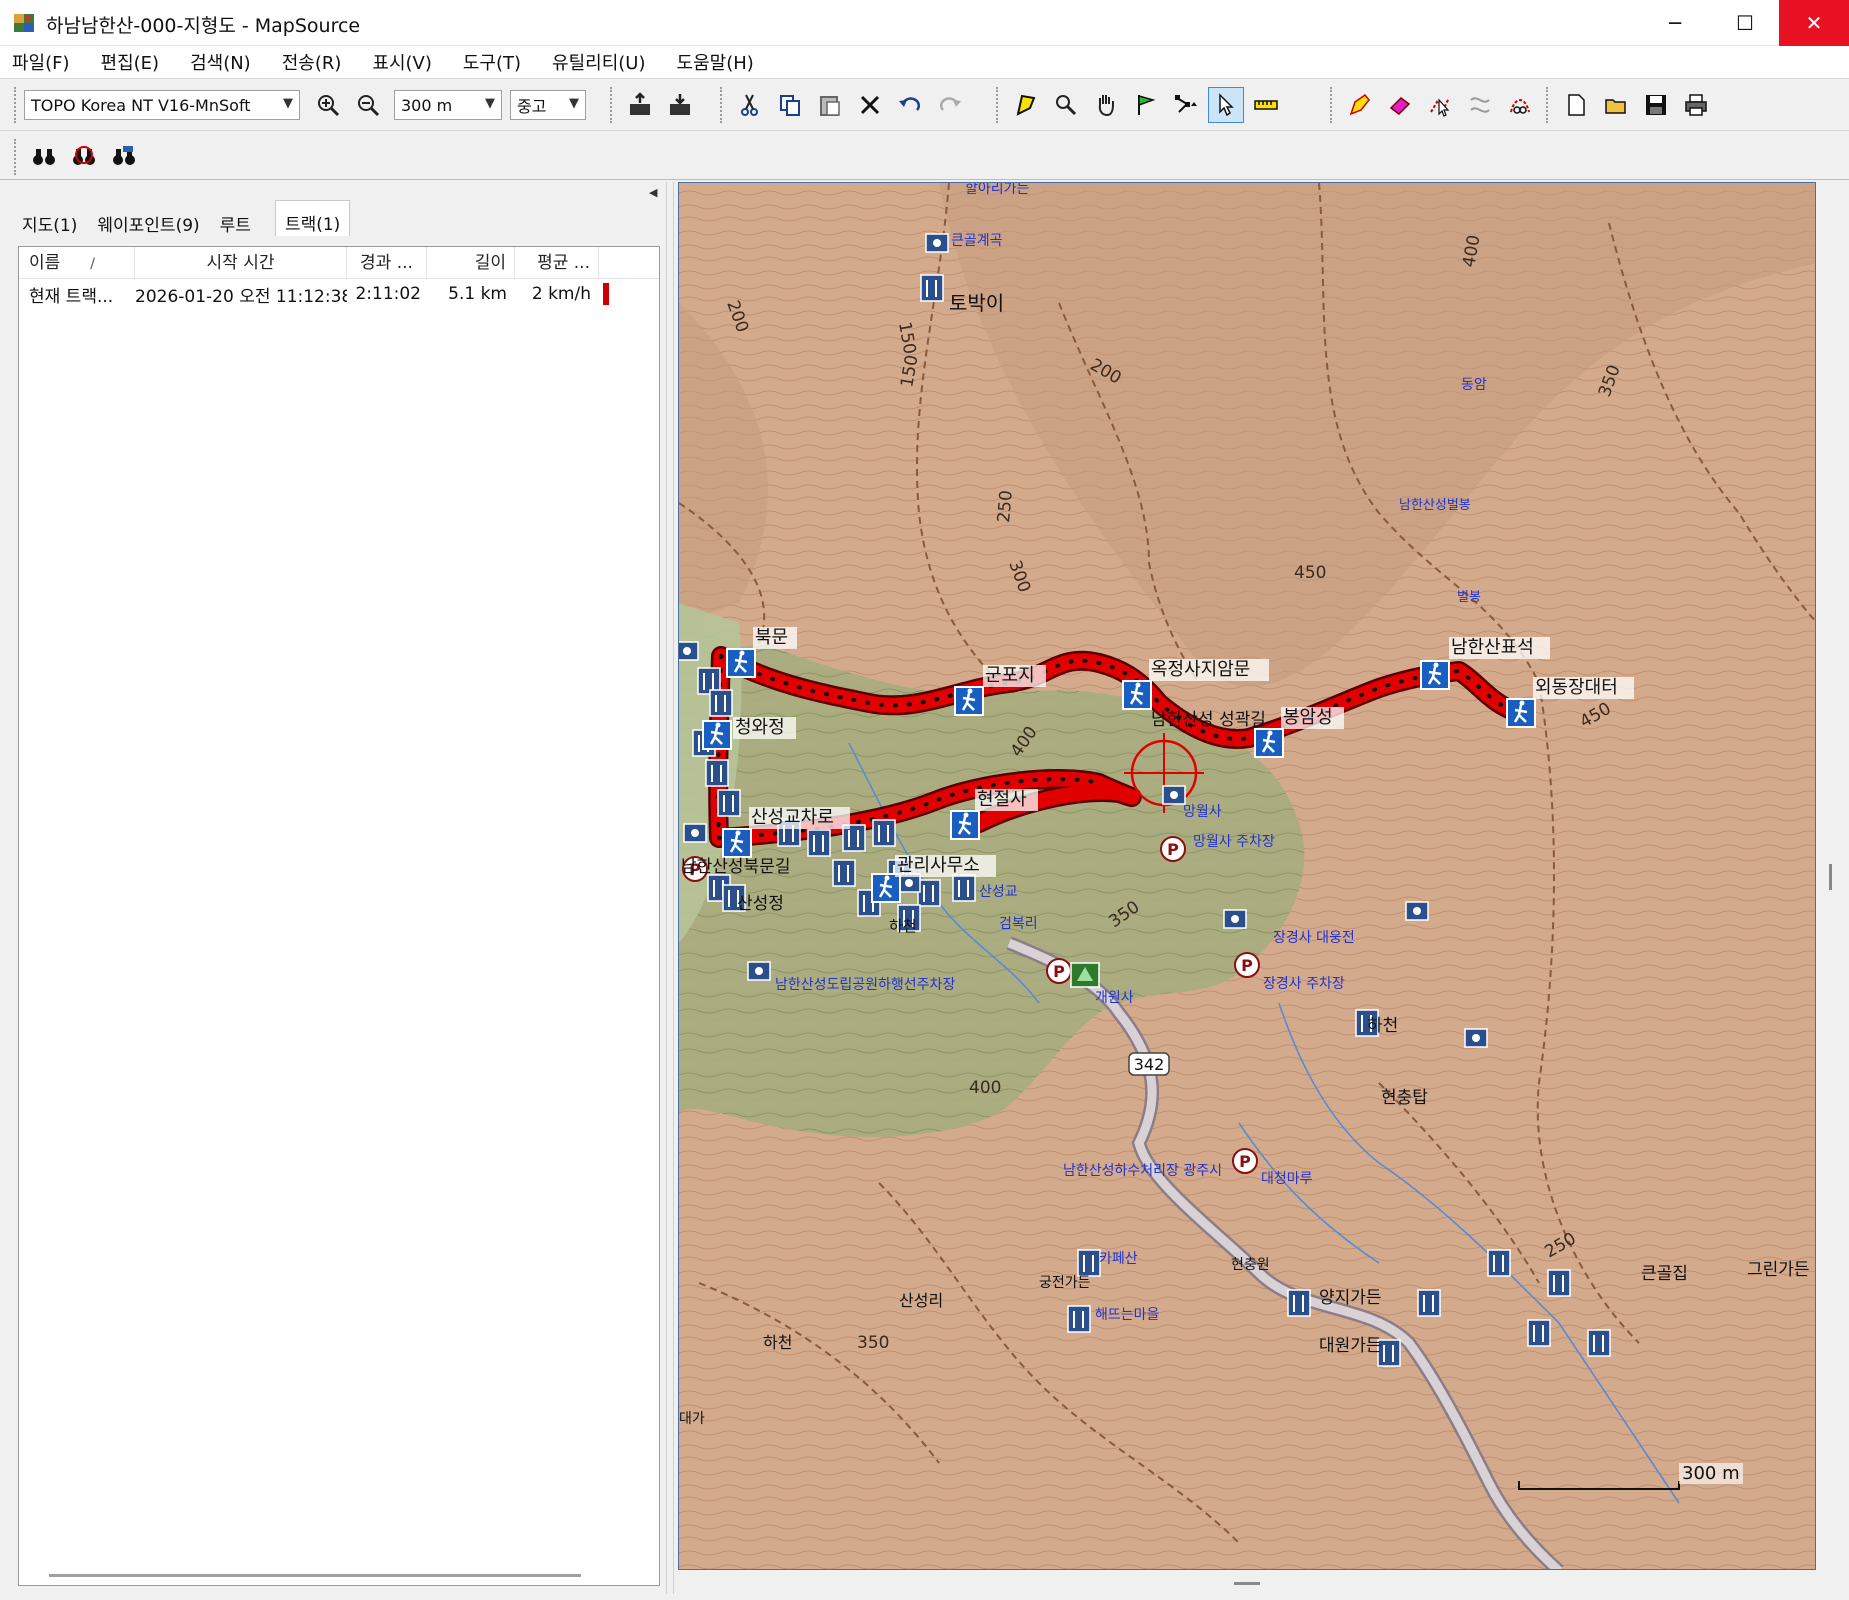  What do you see at coordinates (1576, 105) in the screenshot?
I see `new-file-button` at bounding box center [1576, 105].